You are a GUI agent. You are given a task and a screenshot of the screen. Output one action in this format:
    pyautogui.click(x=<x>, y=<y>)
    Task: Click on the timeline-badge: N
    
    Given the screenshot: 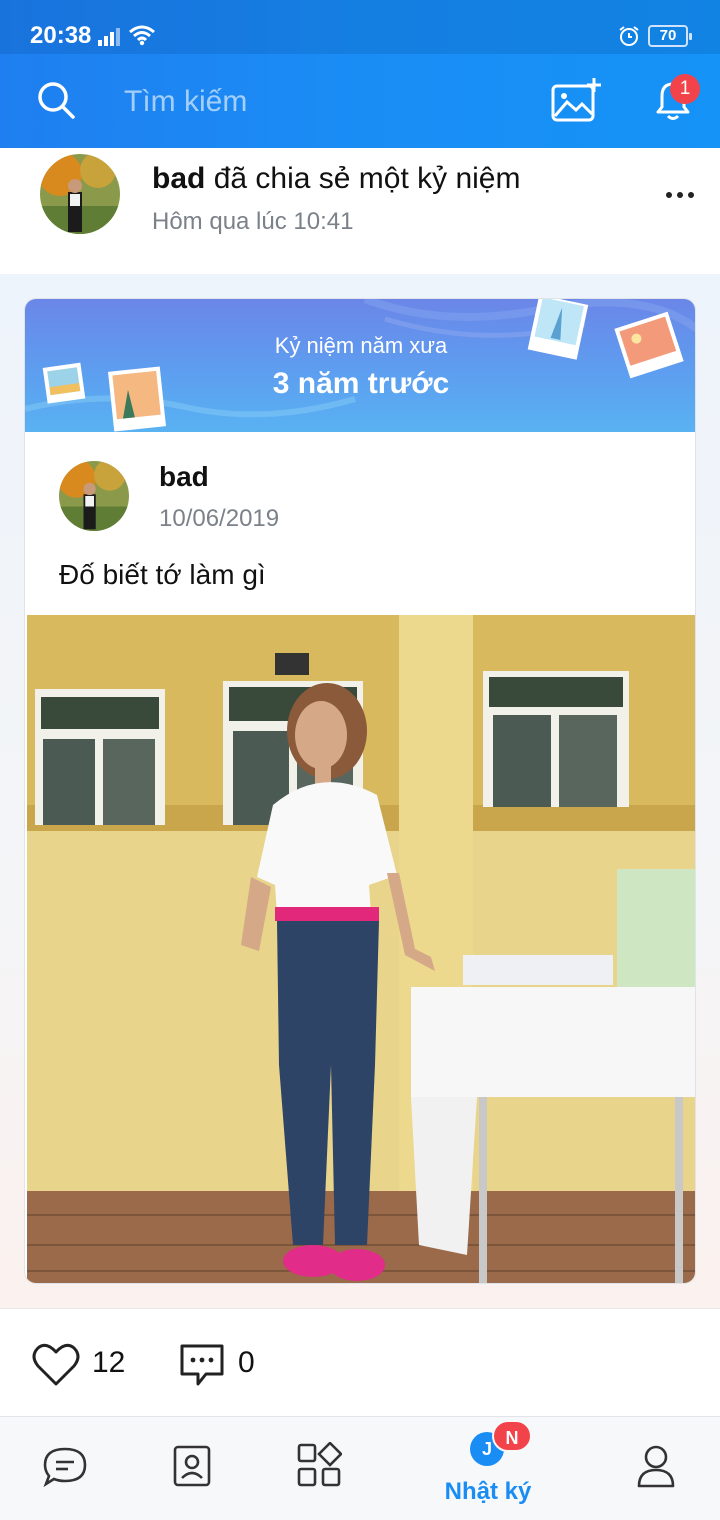 What is the action you would take?
    pyautogui.click(x=512, y=1436)
    